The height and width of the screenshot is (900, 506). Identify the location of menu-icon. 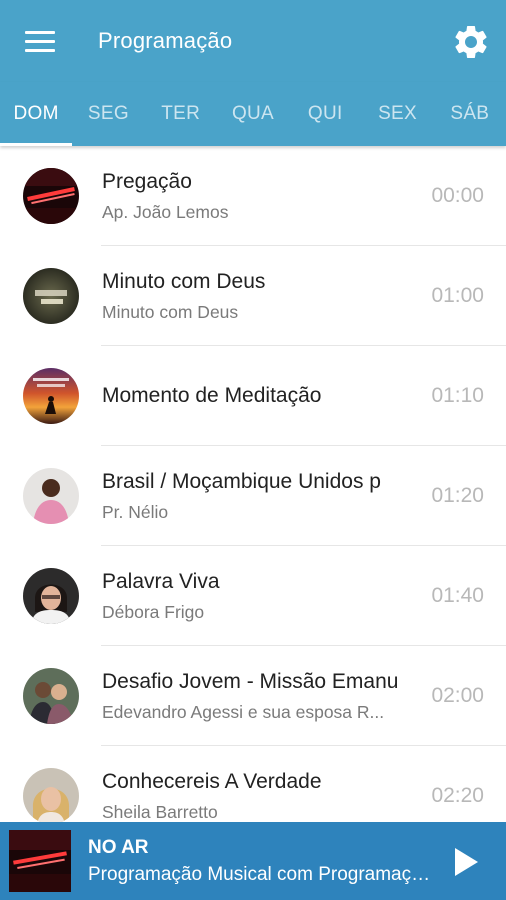
(40, 41).